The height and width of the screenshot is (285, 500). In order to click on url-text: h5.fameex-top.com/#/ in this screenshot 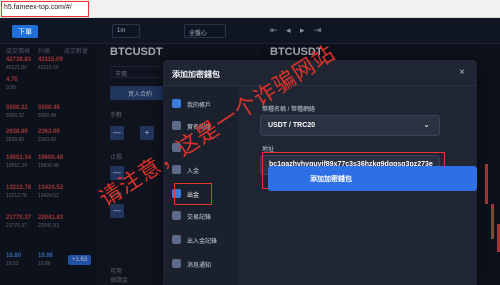, I will do `click(38, 7)`.